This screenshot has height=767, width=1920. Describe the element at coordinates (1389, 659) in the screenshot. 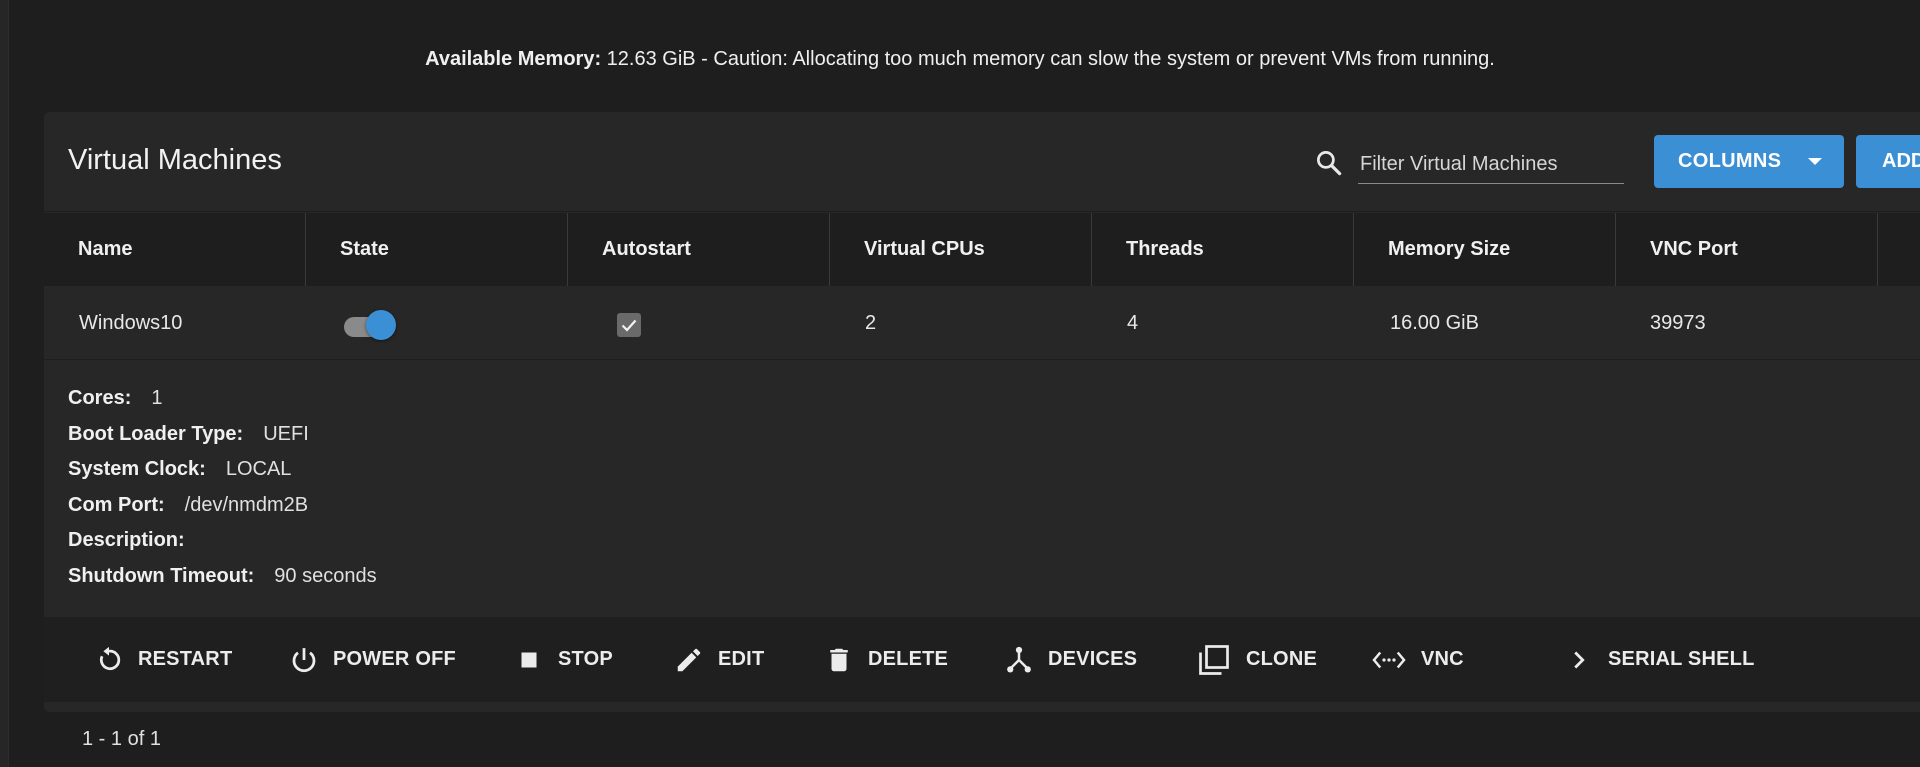

I see `vnc-icon` at that location.